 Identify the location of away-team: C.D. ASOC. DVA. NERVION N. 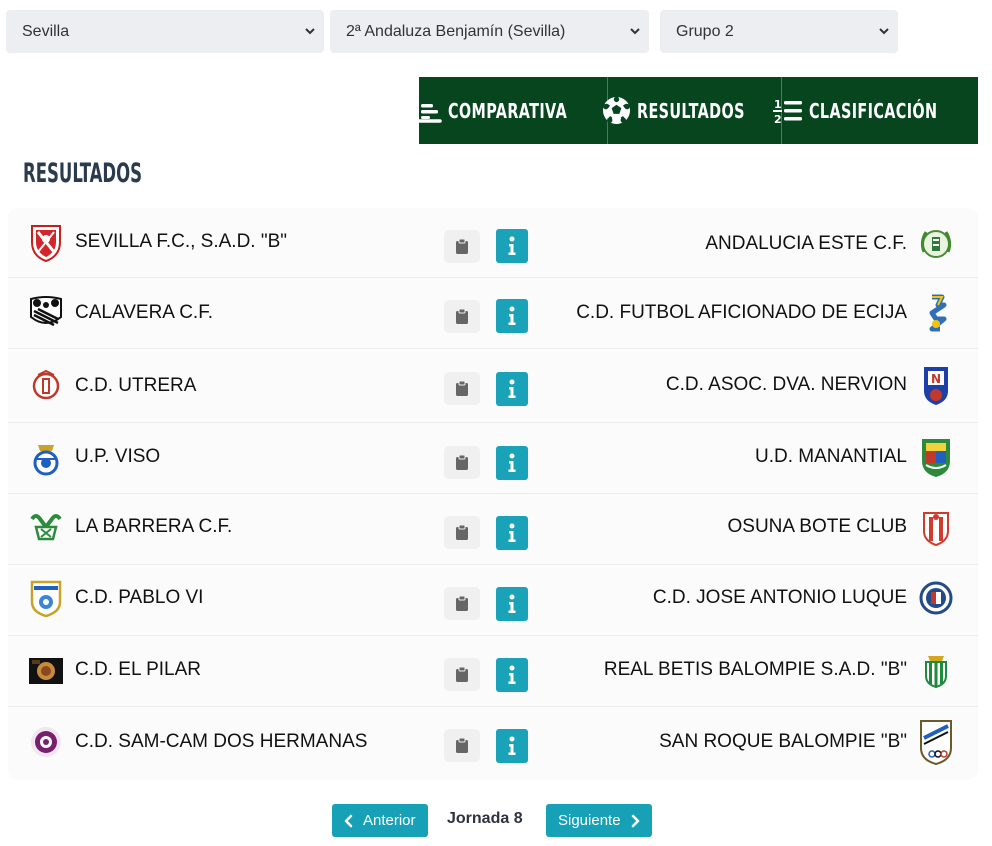
(810, 385).